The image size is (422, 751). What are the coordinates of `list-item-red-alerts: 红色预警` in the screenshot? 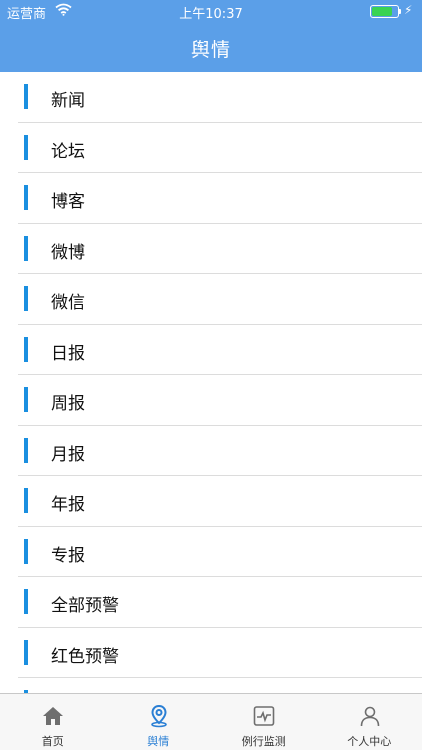 It's located at (220, 653).